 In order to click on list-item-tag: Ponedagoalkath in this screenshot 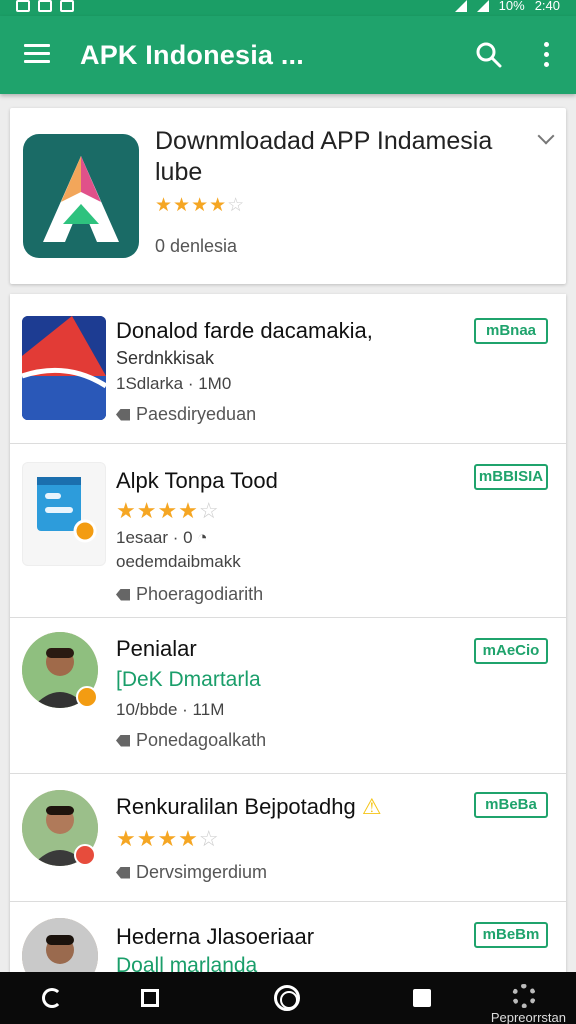, I will do `click(191, 740)`.